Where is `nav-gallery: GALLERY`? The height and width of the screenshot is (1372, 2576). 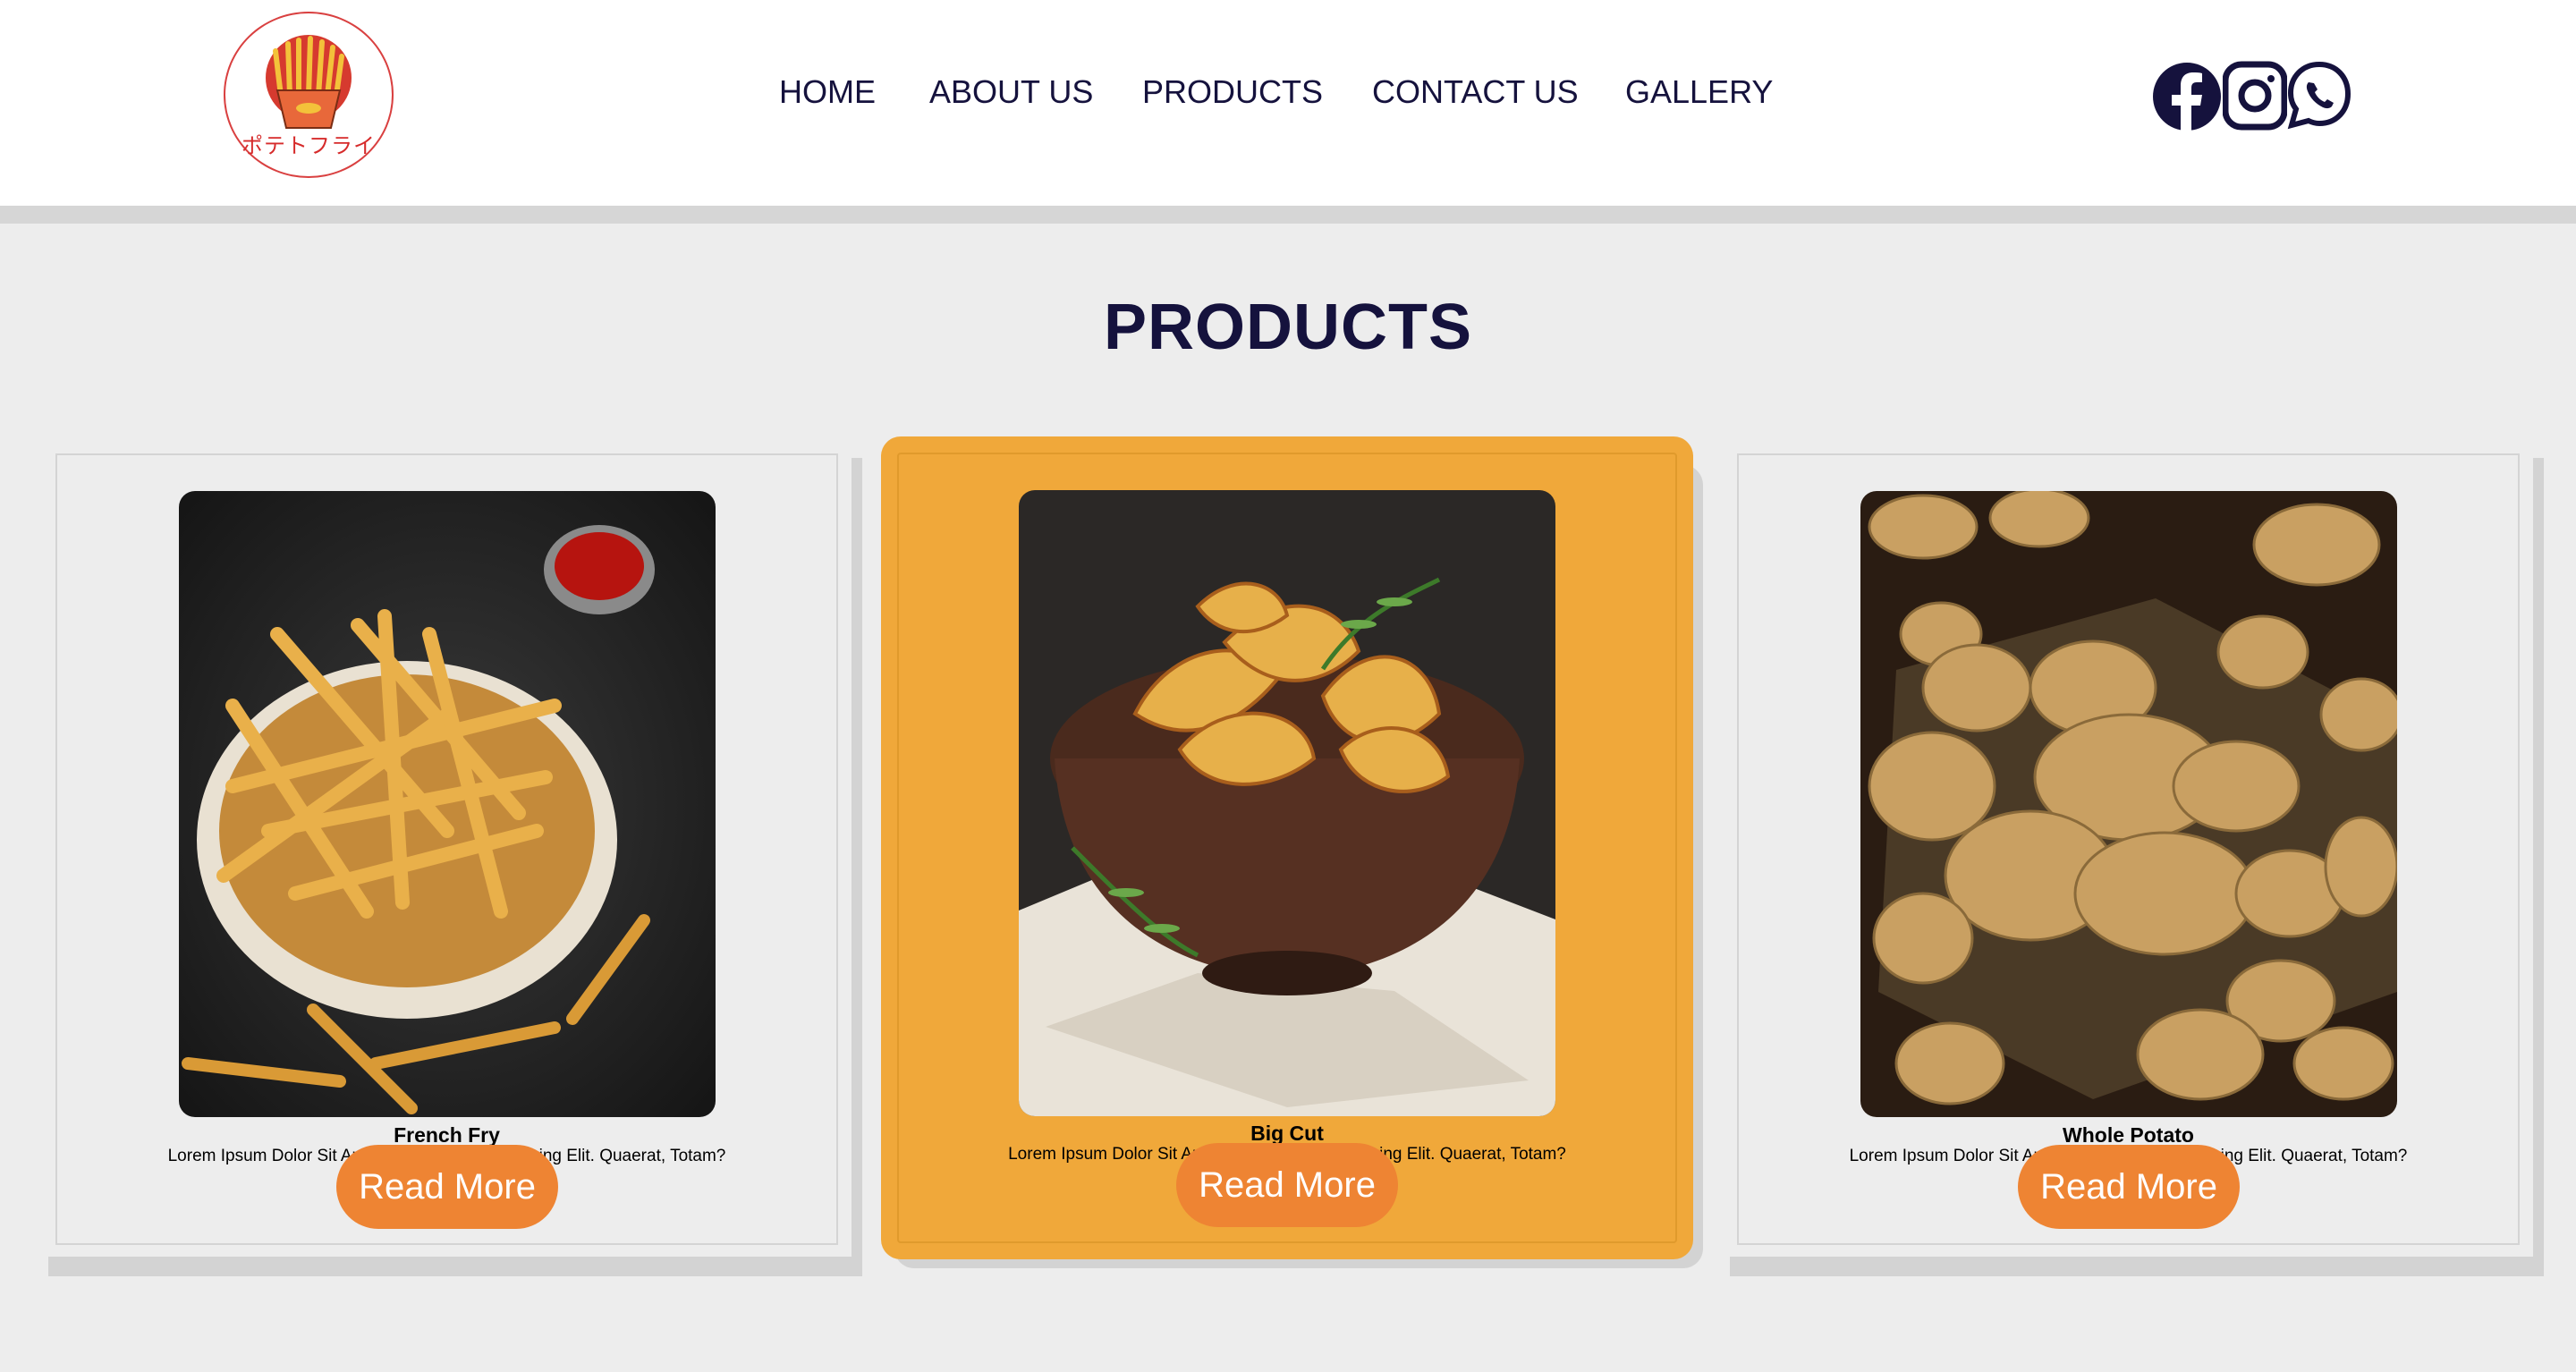
nav-gallery: GALLERY is located at coordinates (1699, 92).